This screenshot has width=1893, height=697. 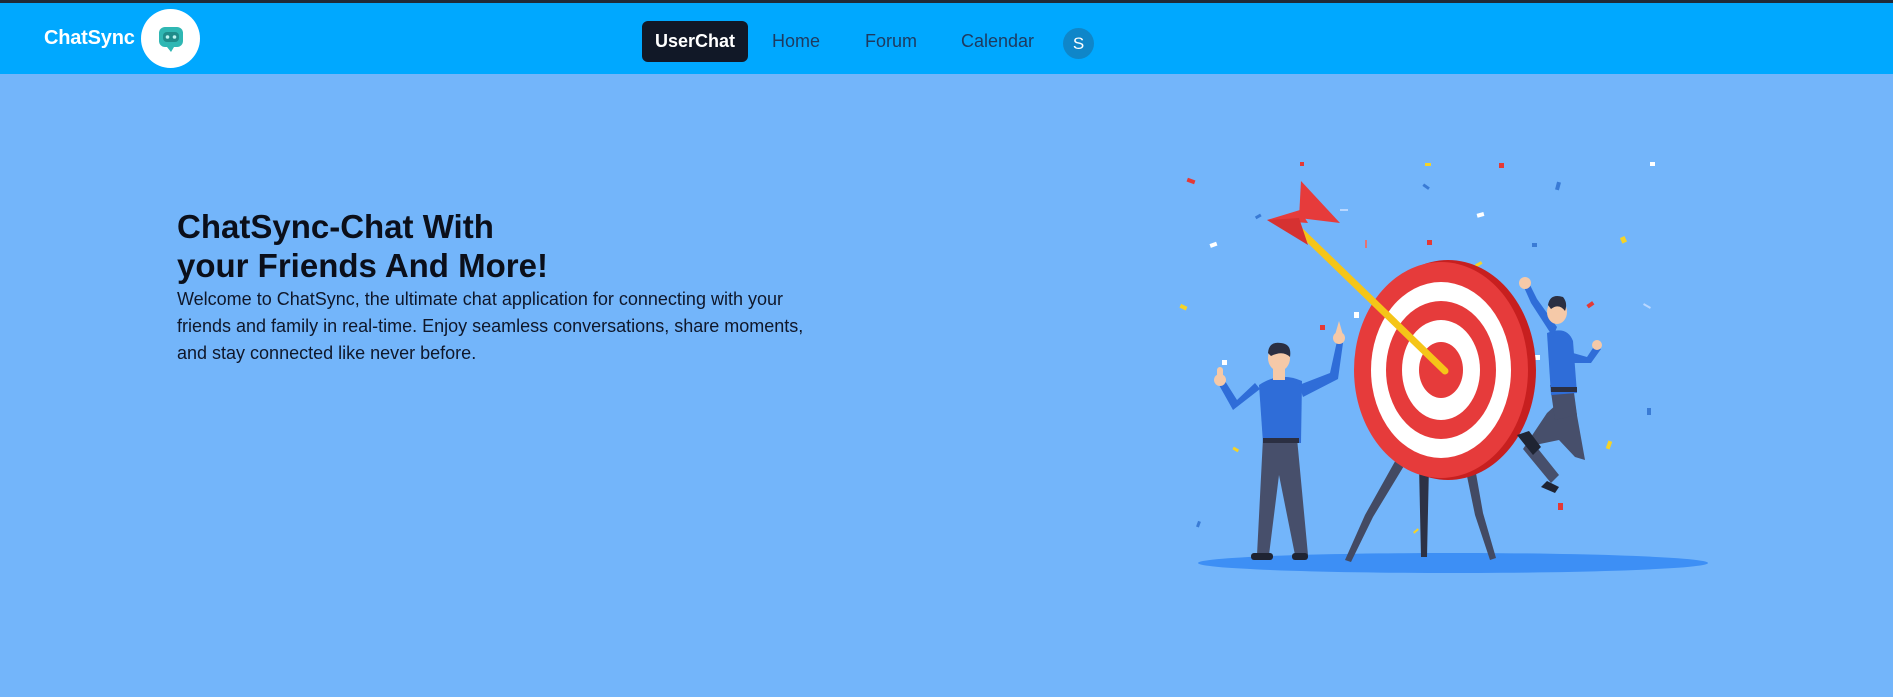 What do you see at coordinates (796, 41) in the screenshot?
I see `nav-link-home: Home` at bounding box center [796, 41].